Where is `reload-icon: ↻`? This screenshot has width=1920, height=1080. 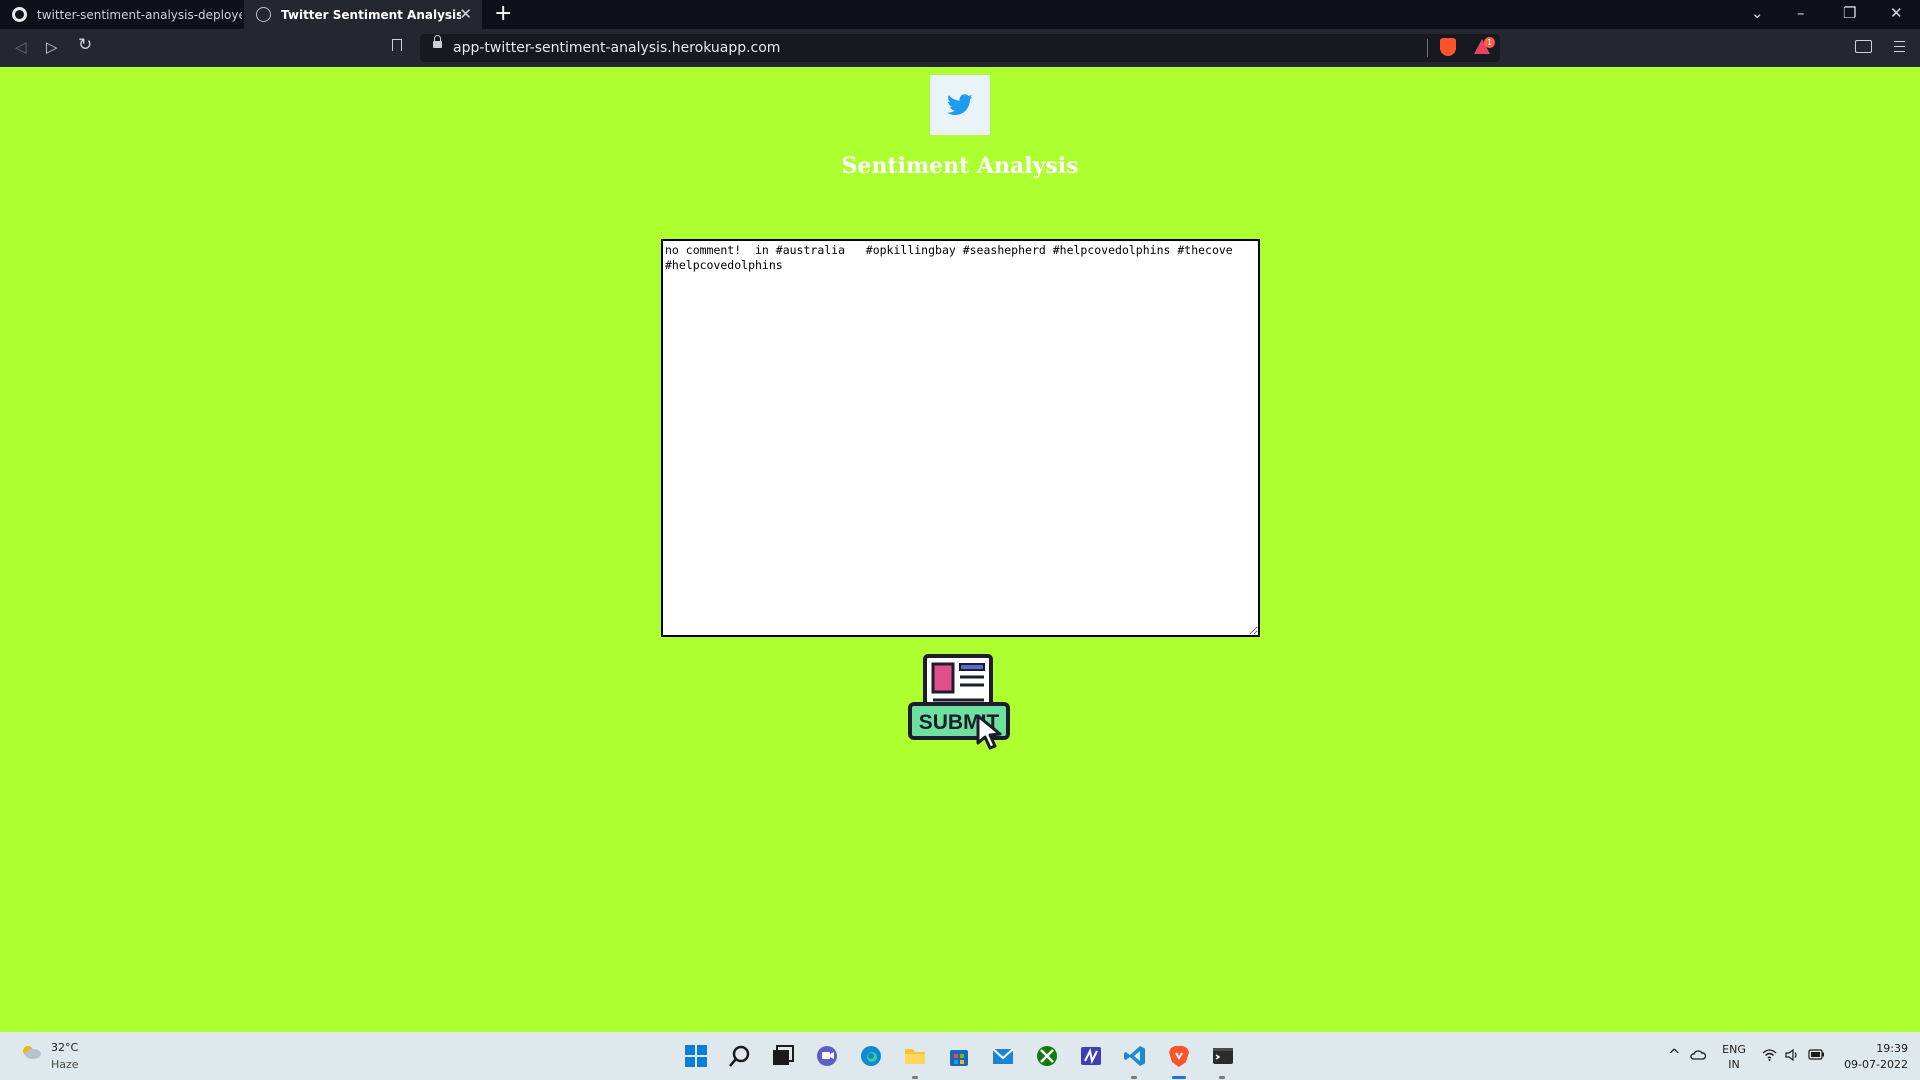 reload-icon: ↻ is located at coordinates (85, 45).